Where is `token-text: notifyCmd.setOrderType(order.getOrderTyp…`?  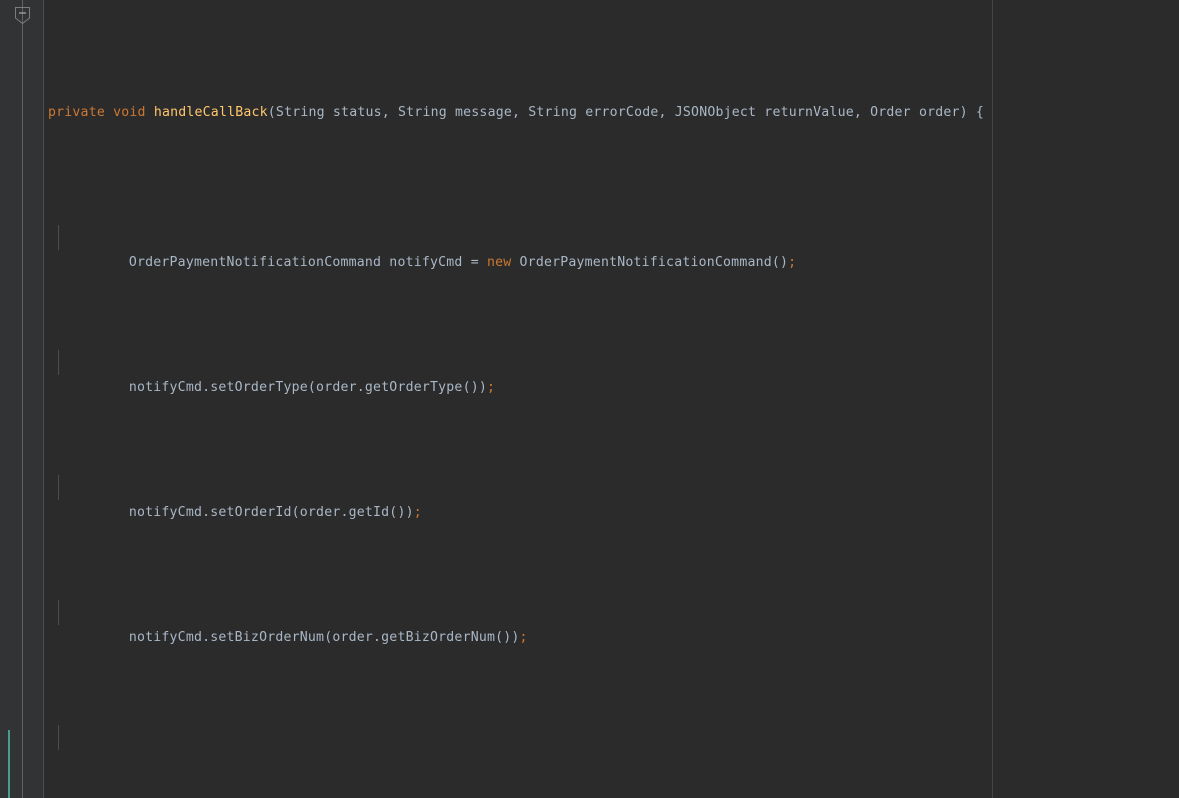 token-text: notifyCmd.setOrderType(order.getOrderTyp… is located at coordinates (307, 387).